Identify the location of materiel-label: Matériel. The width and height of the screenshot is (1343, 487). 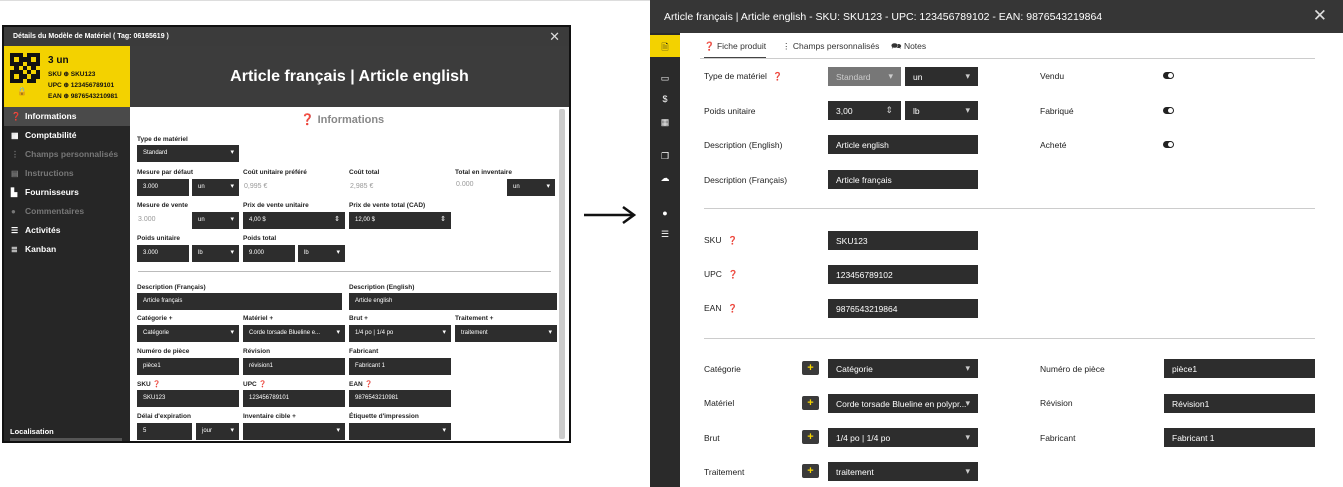
(719, 403).